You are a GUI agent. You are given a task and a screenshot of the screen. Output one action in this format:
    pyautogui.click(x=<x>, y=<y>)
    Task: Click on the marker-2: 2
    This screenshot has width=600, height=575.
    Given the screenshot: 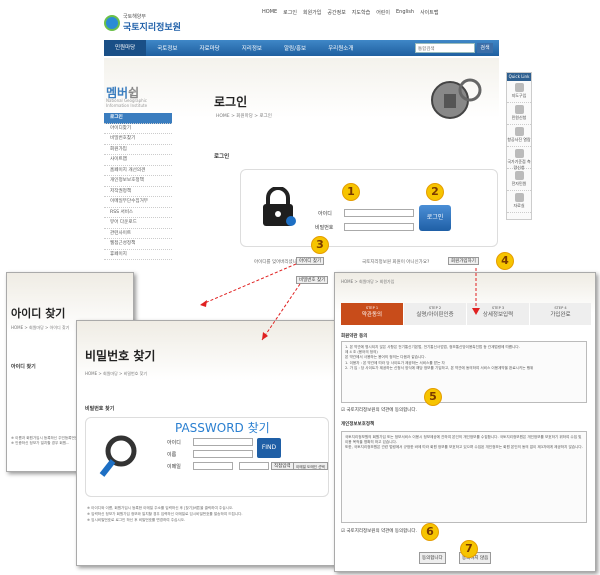 What is the action you would take?
    pyautogui.click(x=435, y=192)
    